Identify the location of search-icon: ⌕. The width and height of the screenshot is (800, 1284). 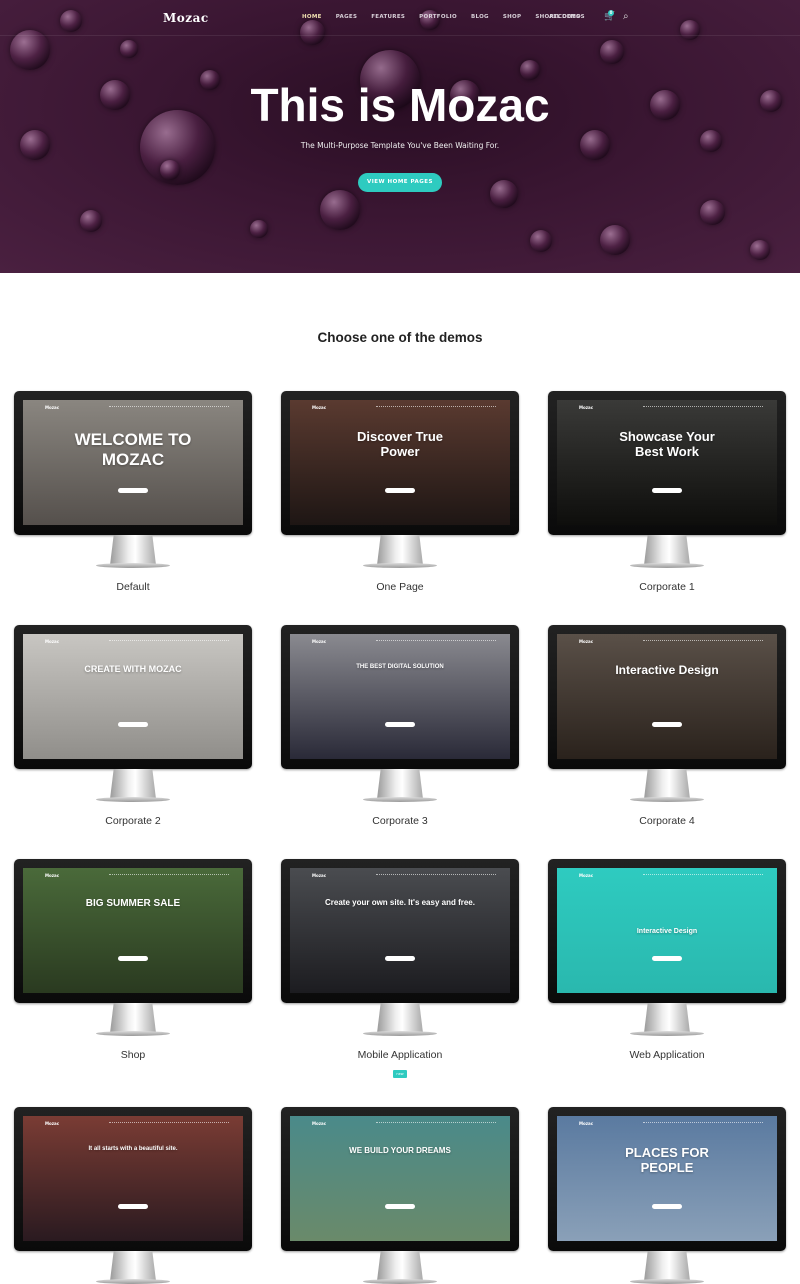
(626, 16).